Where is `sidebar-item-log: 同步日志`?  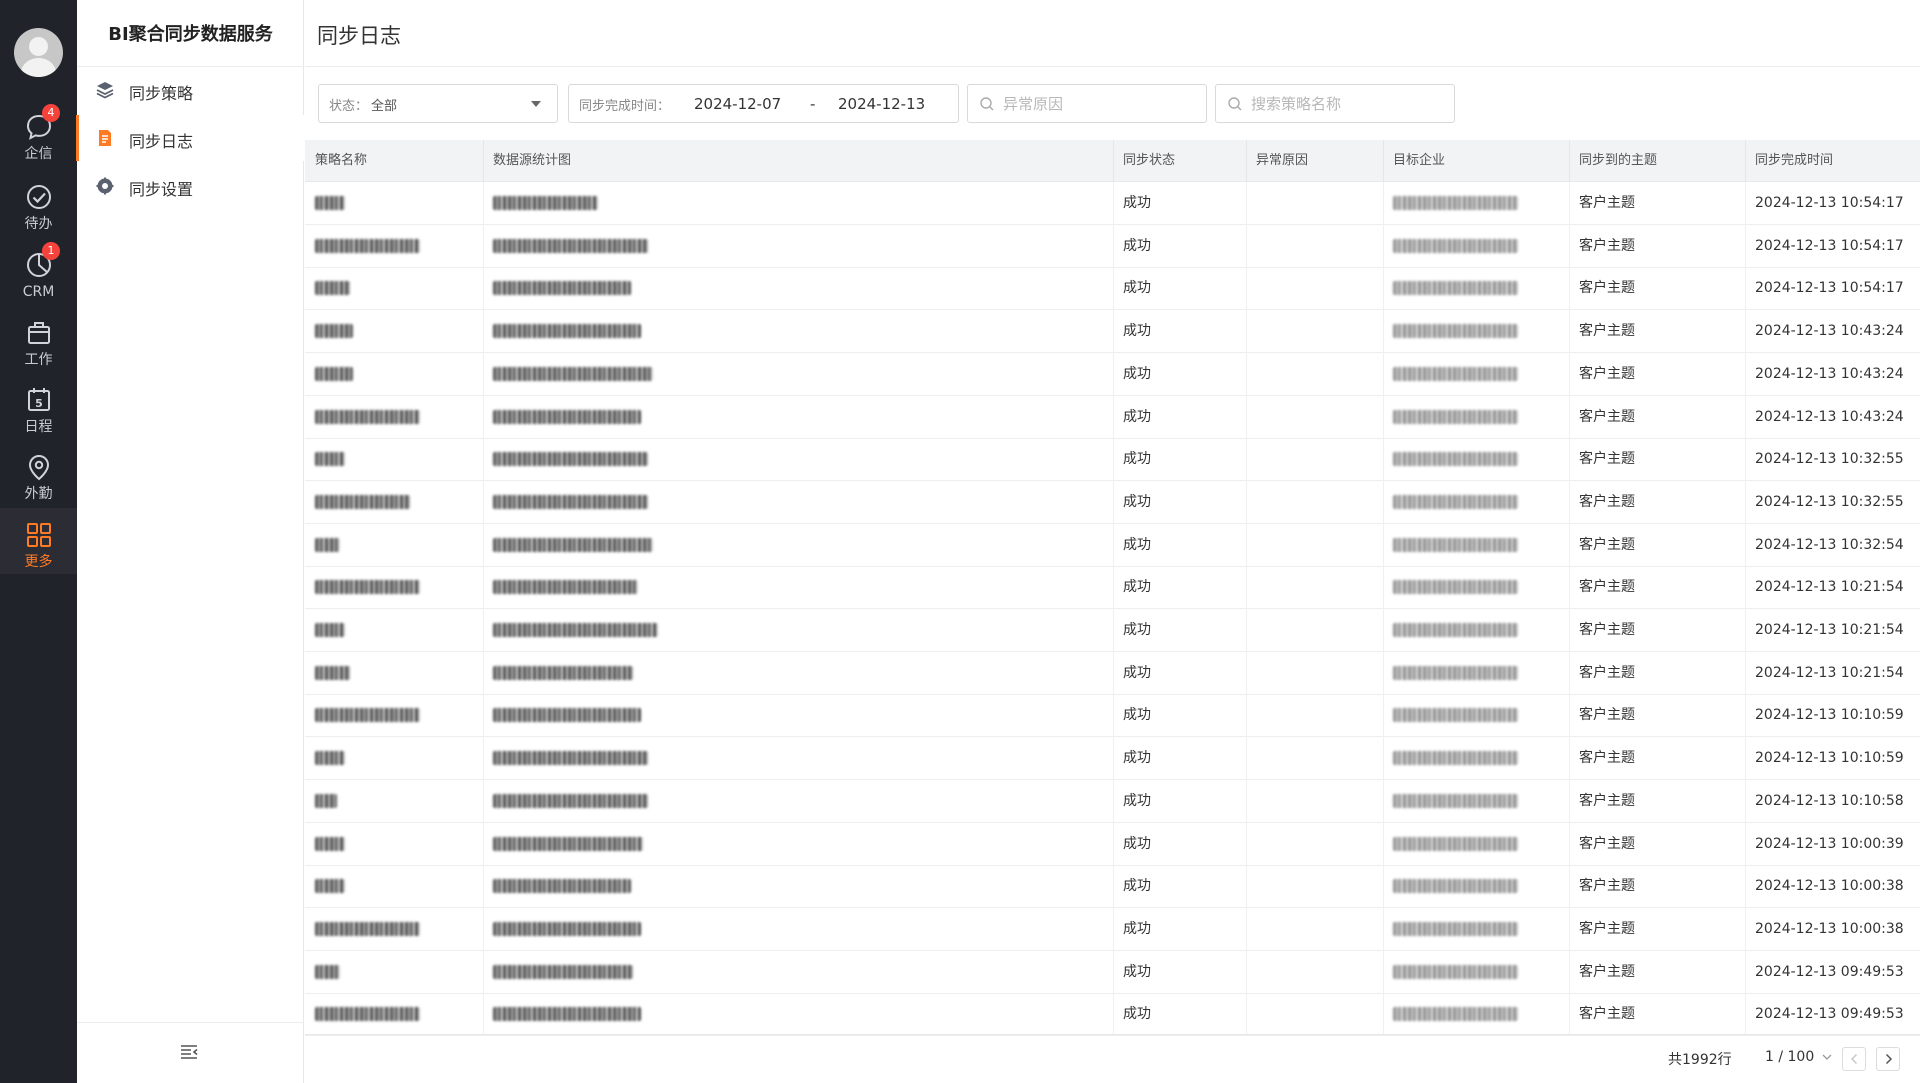
sidebar-item-log: 同步日志 is located at coordinates (190, 138).